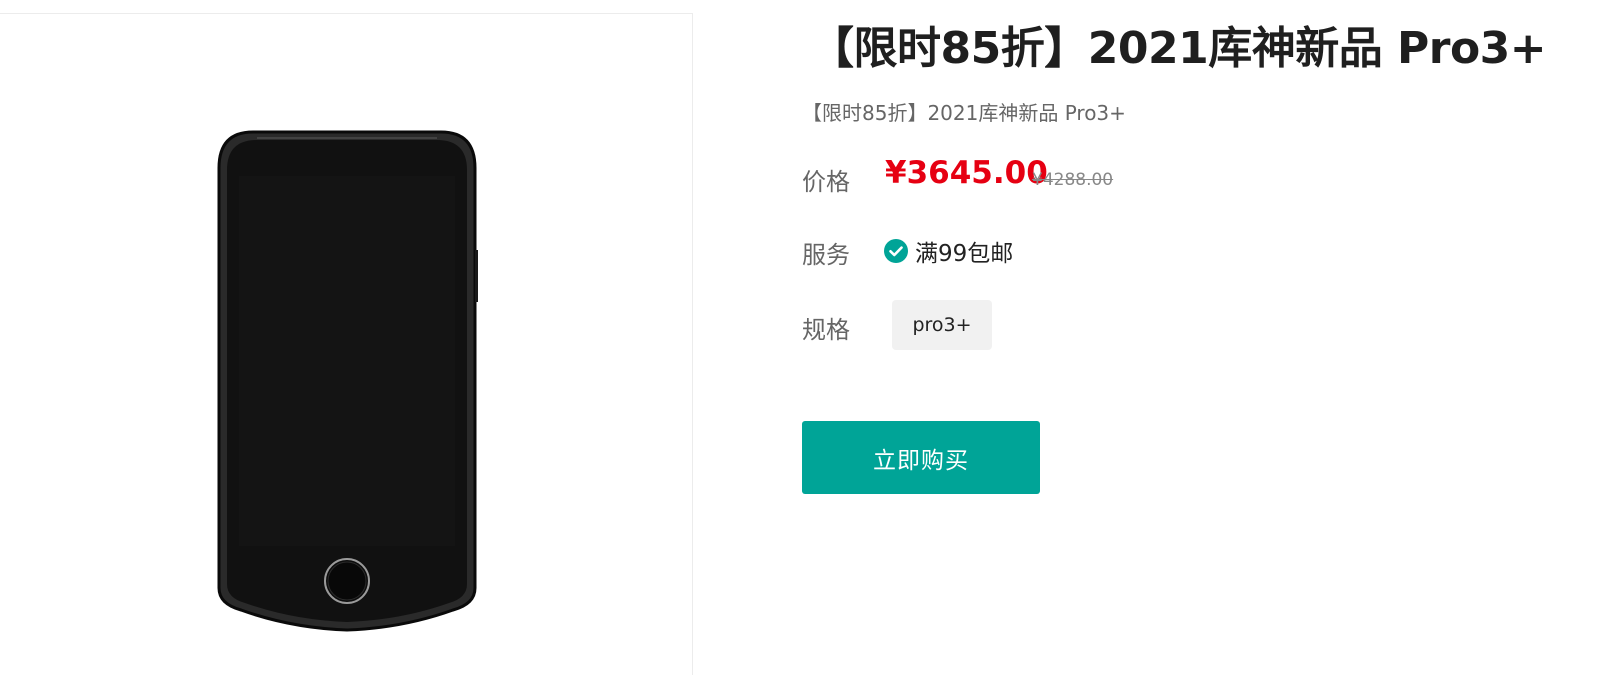 Image resolution: width=1598 pixels, height=675 pixels. Describe the element at coordinates (942, 325) in the screenshot. I see `spec-option-pro3-plus: pro3+` at that location.